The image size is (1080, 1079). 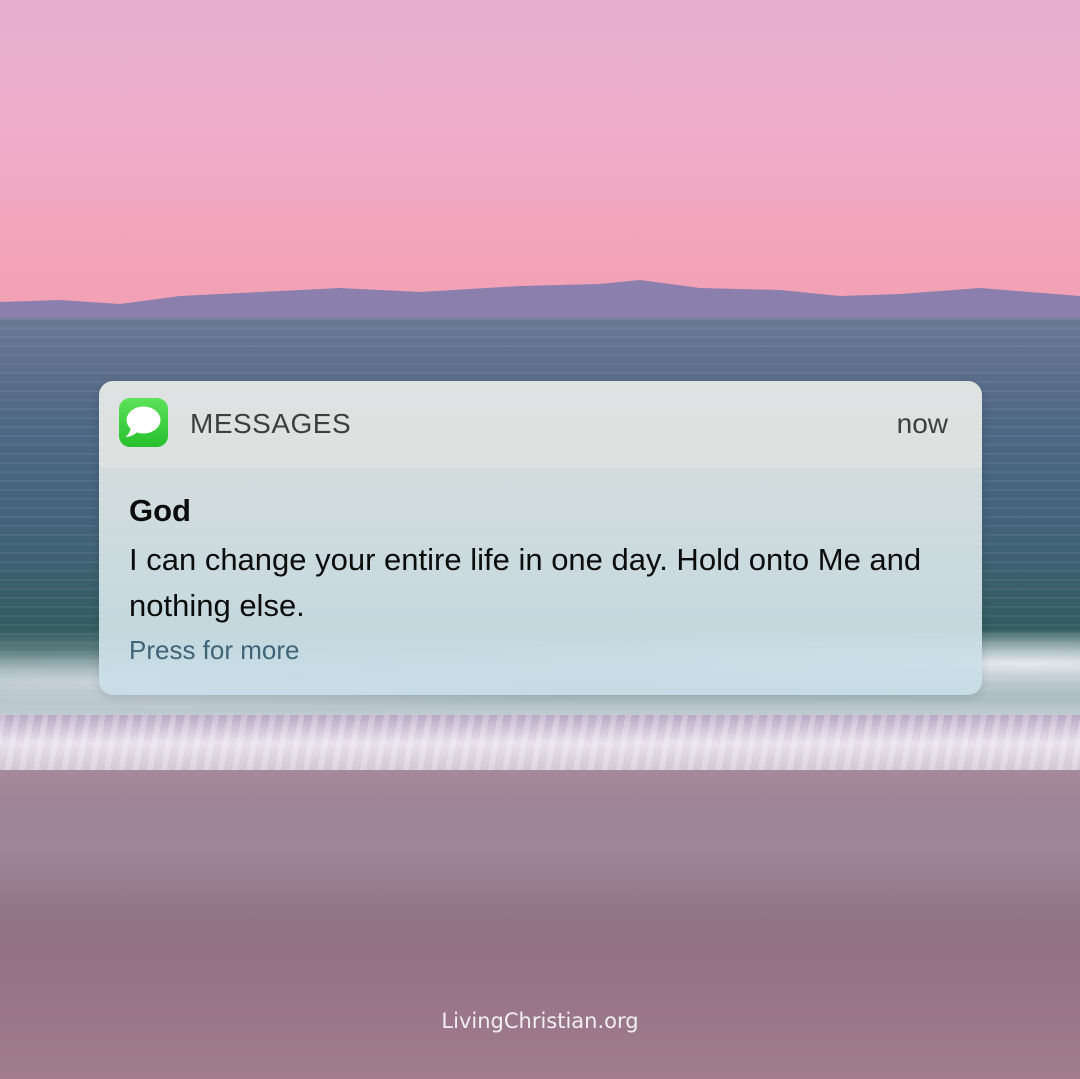 I want to click on site-watermark: LivingChristian.org, so click(x=540, y=1021).